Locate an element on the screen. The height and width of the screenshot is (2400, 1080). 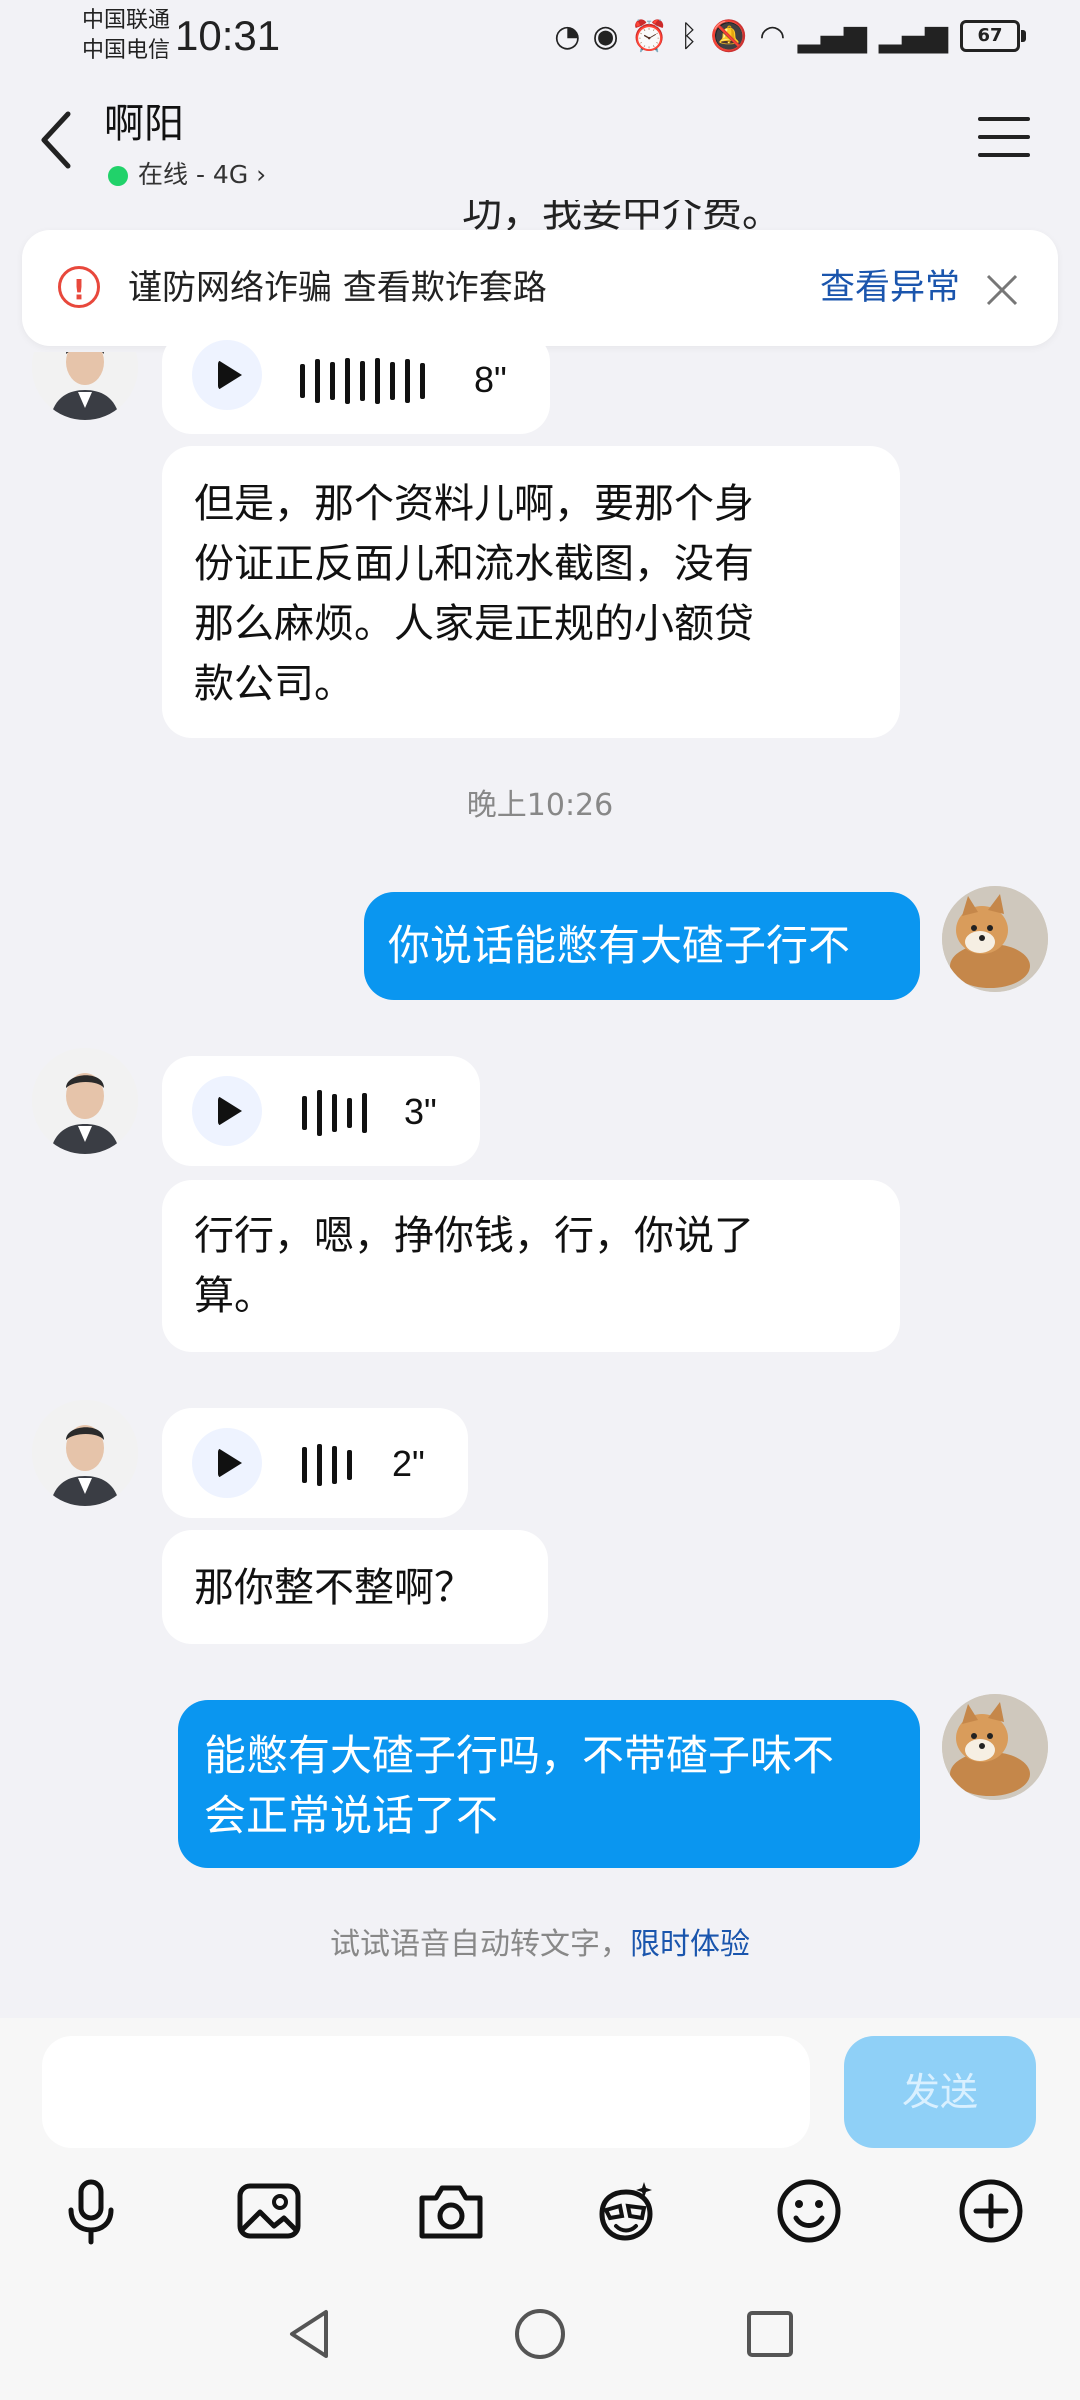
speech-to-text-hint: 试试语音自动转文字，限时体验 is located at coordinates (540, 1945).